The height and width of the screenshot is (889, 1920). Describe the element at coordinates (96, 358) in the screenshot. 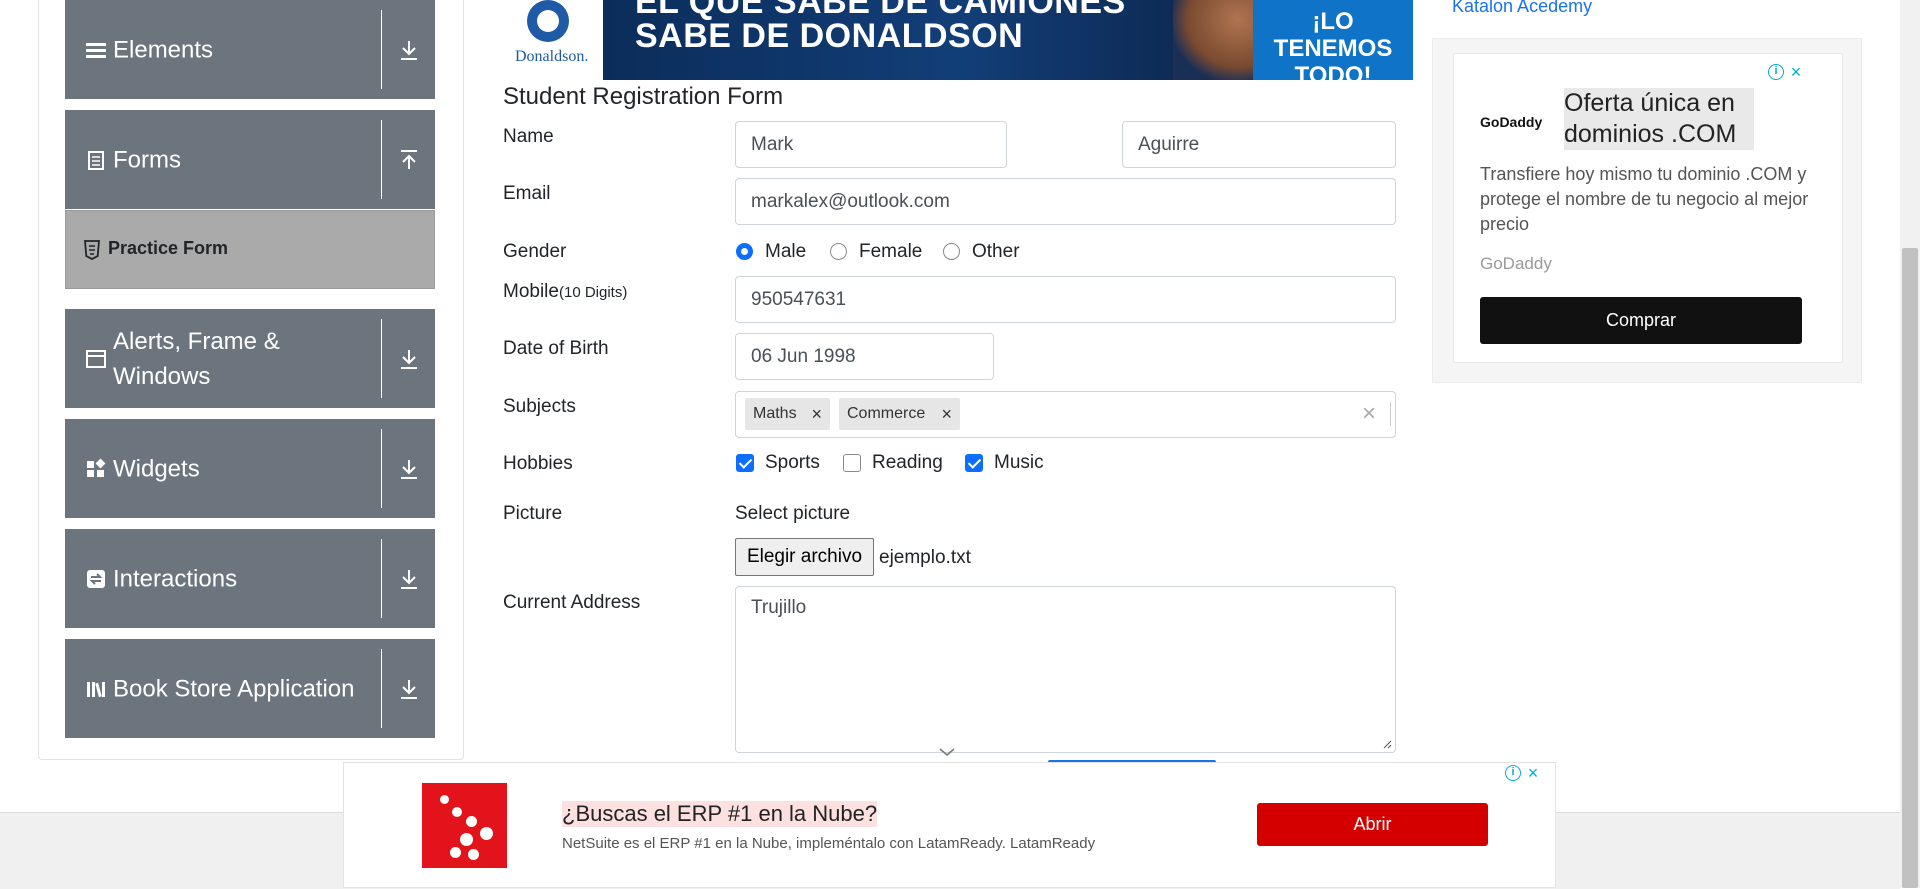

I see `window-icon` at that location.